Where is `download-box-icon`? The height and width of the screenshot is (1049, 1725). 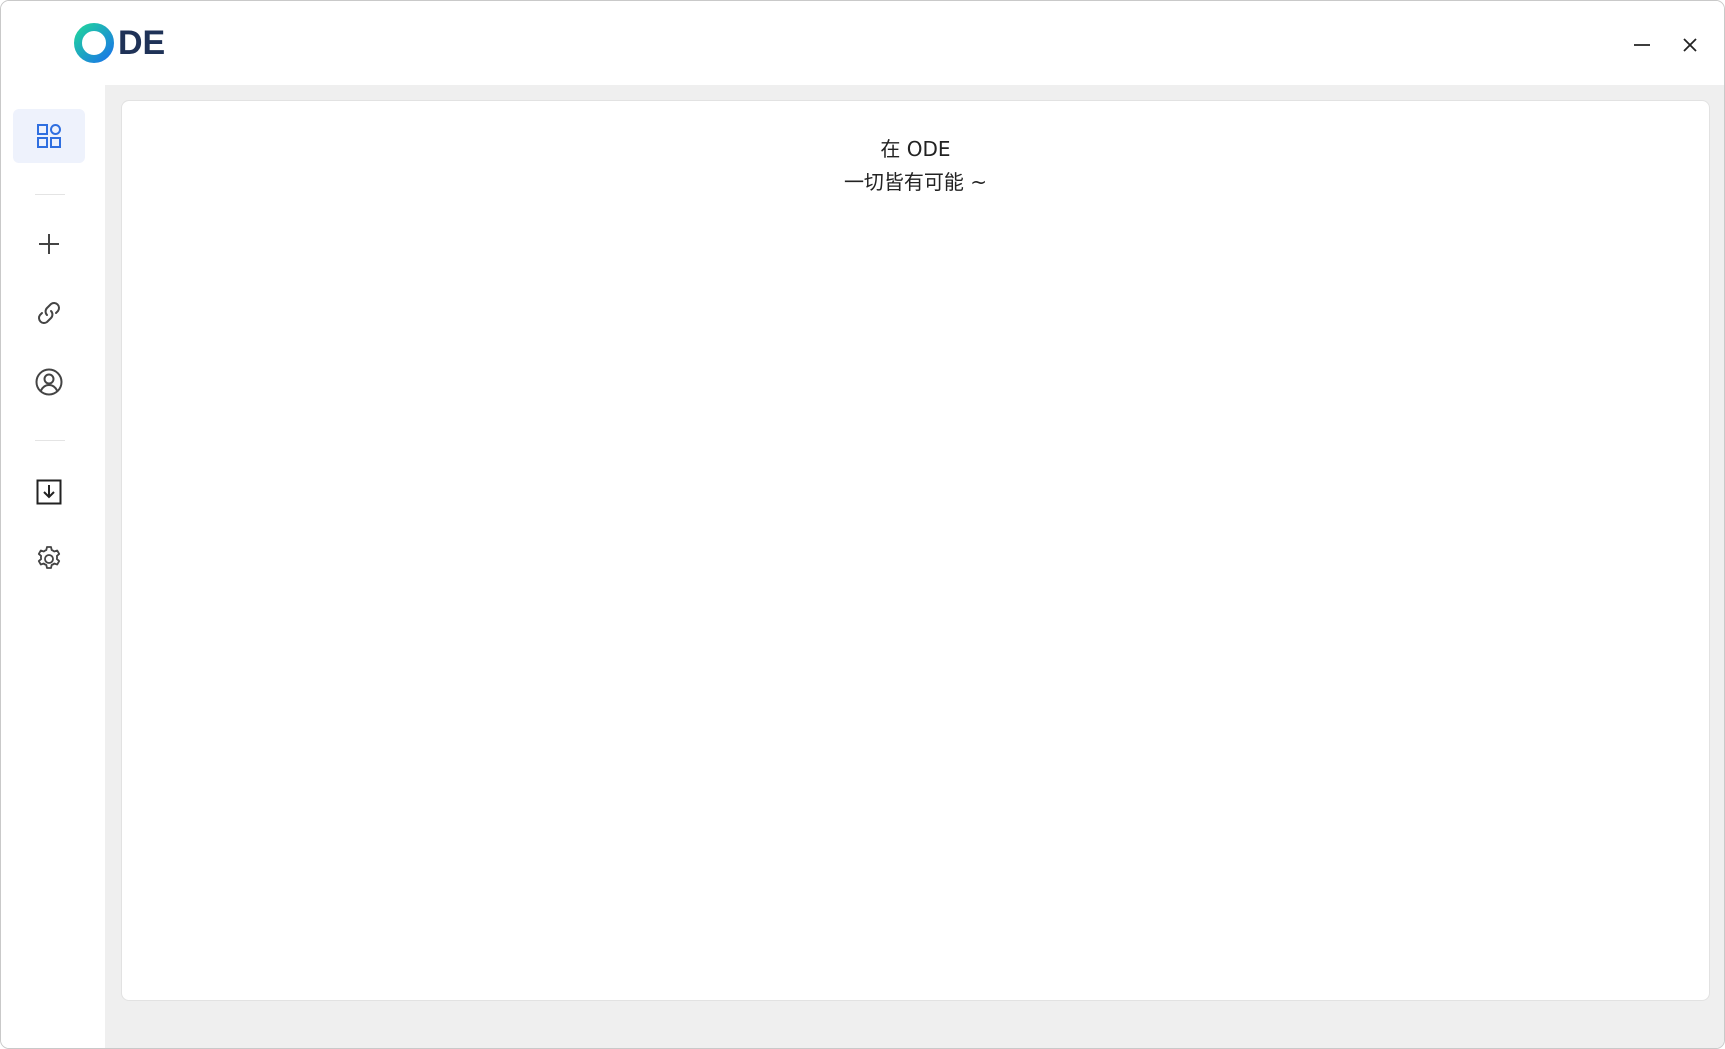
download-box-icon is located at coordinates (49, 492).